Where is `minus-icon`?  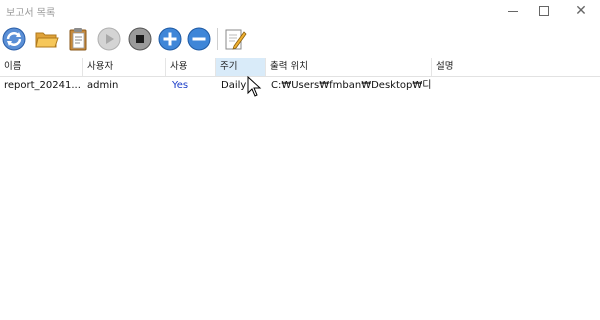 minus-icon is located at coordinates (199, 39).